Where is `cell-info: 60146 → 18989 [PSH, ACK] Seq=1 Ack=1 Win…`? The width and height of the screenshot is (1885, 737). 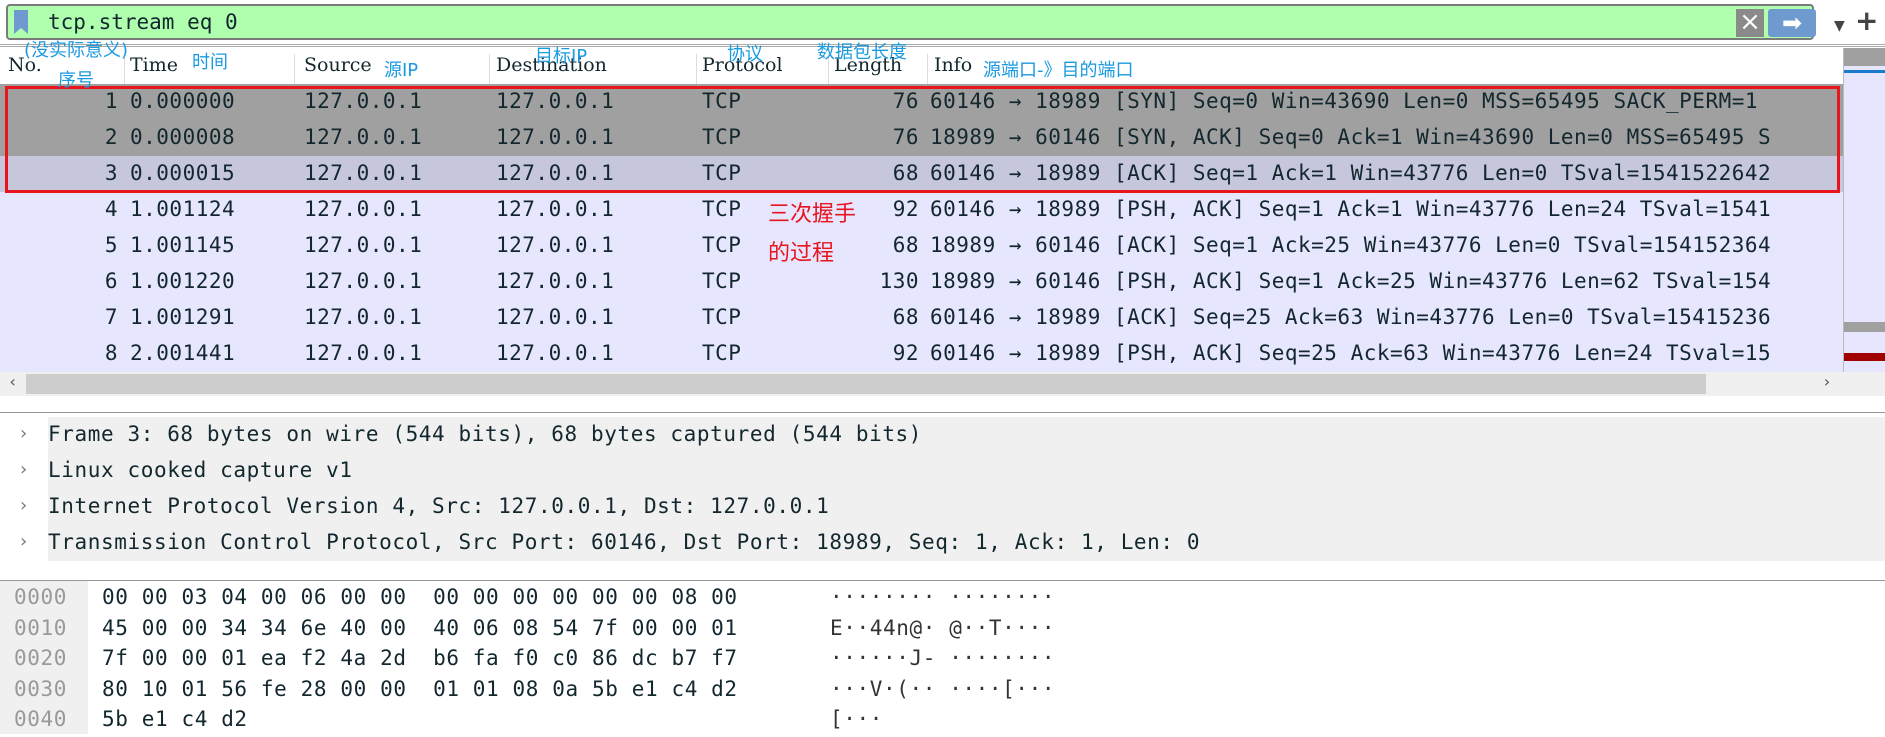 cell-info: 60146 → 18989 [PSH, ACK] Seq=1 Ack=1 Win… is located at coordinates (1351, 209).